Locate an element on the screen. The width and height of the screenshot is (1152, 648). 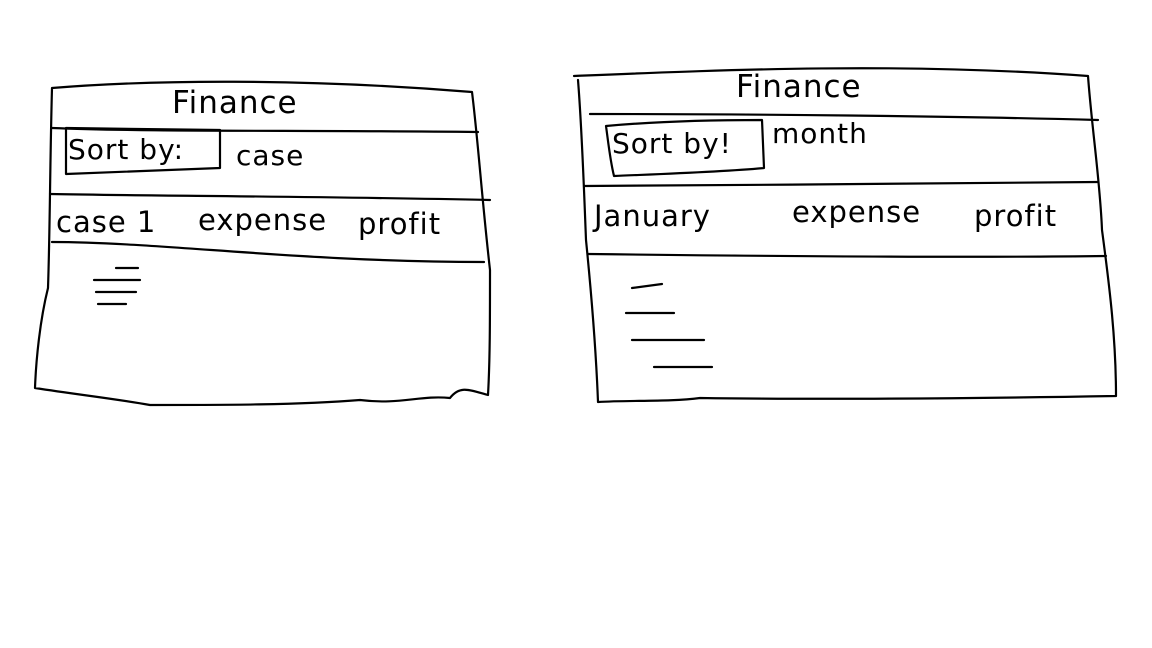
panel-2-sort-divider is located at coordinates (841, 184).